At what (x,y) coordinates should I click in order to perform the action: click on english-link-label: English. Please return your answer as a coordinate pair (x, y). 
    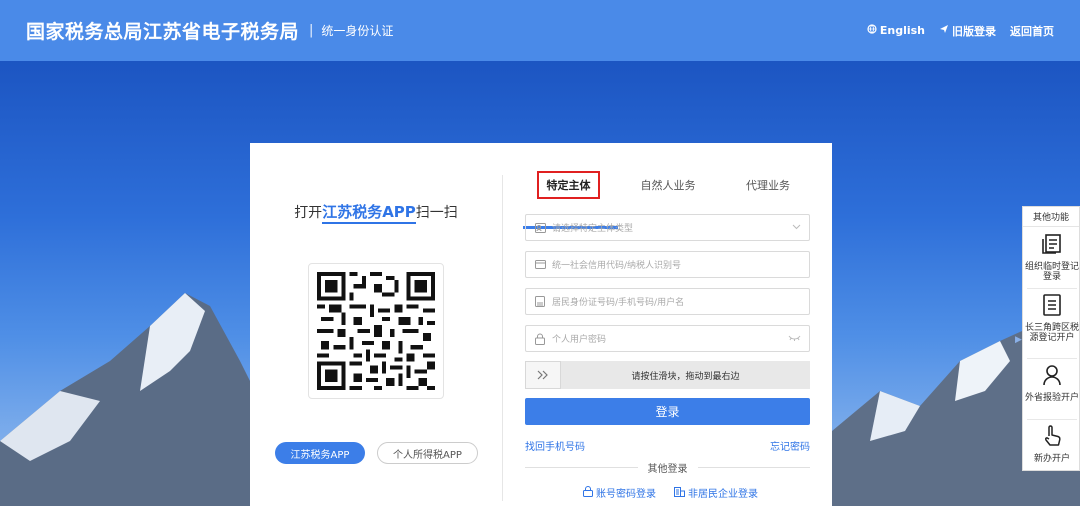
    Looking at the image, I should click on (902, 30).